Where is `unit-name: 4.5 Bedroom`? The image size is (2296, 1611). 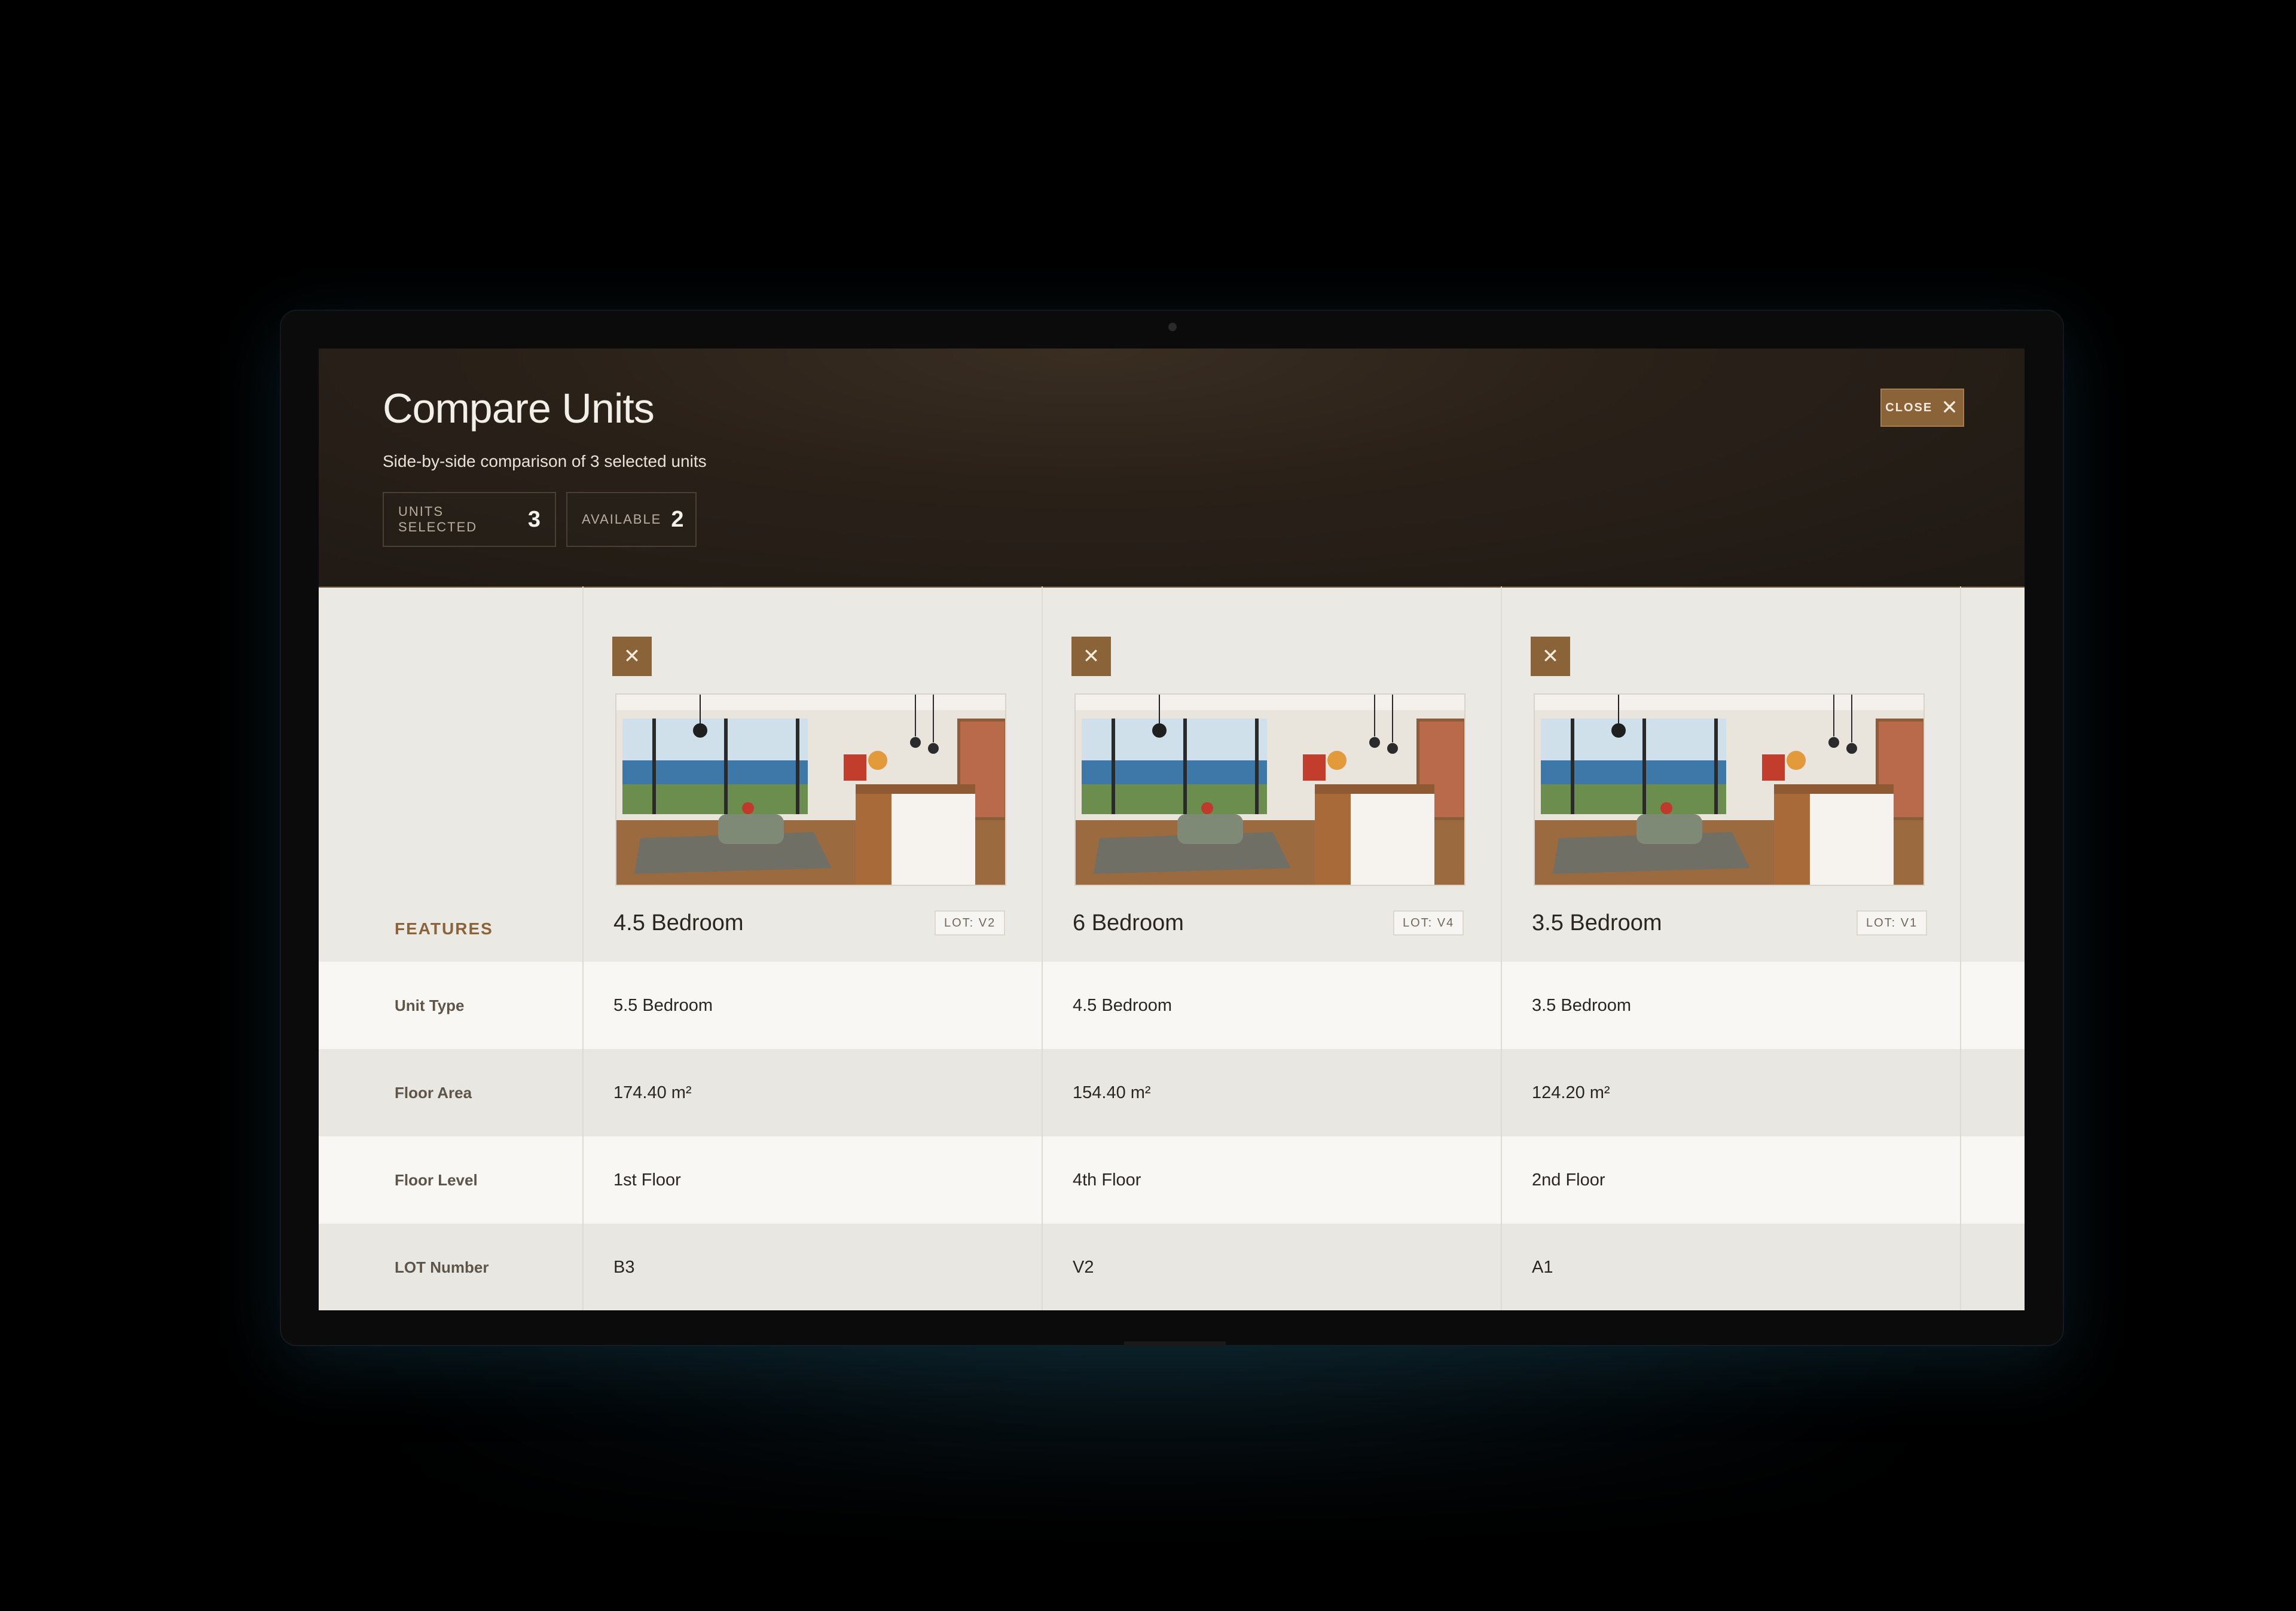
unit-name: 4.5 Bedroom is located at coordinates (678, 923).